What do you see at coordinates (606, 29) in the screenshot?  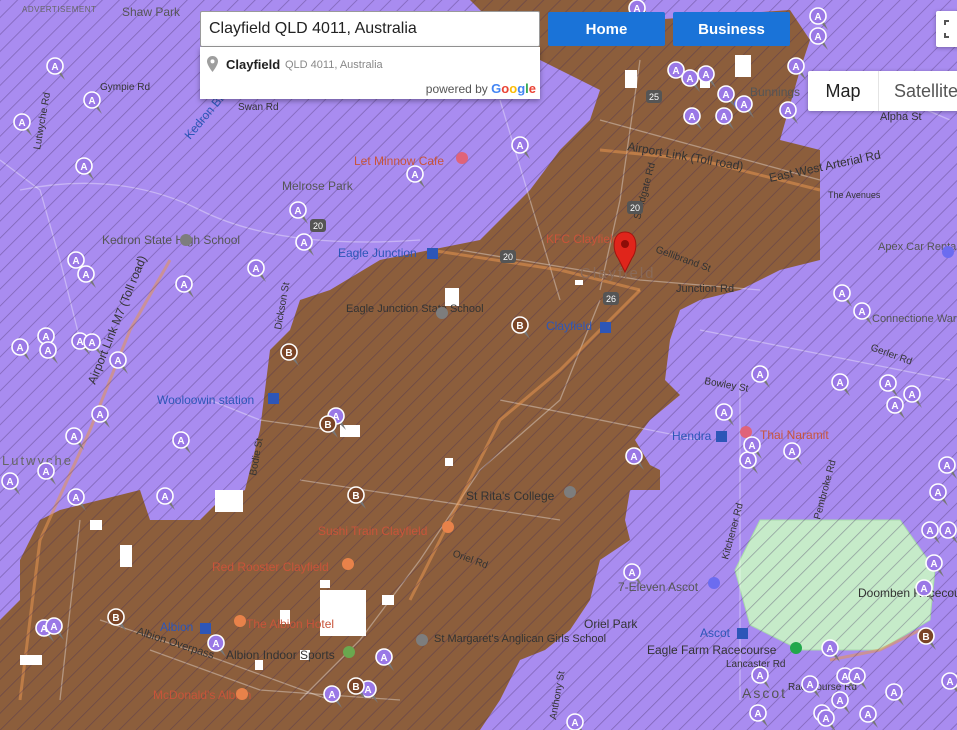 I see `home-button: Home` at bounding box center [606, 29].